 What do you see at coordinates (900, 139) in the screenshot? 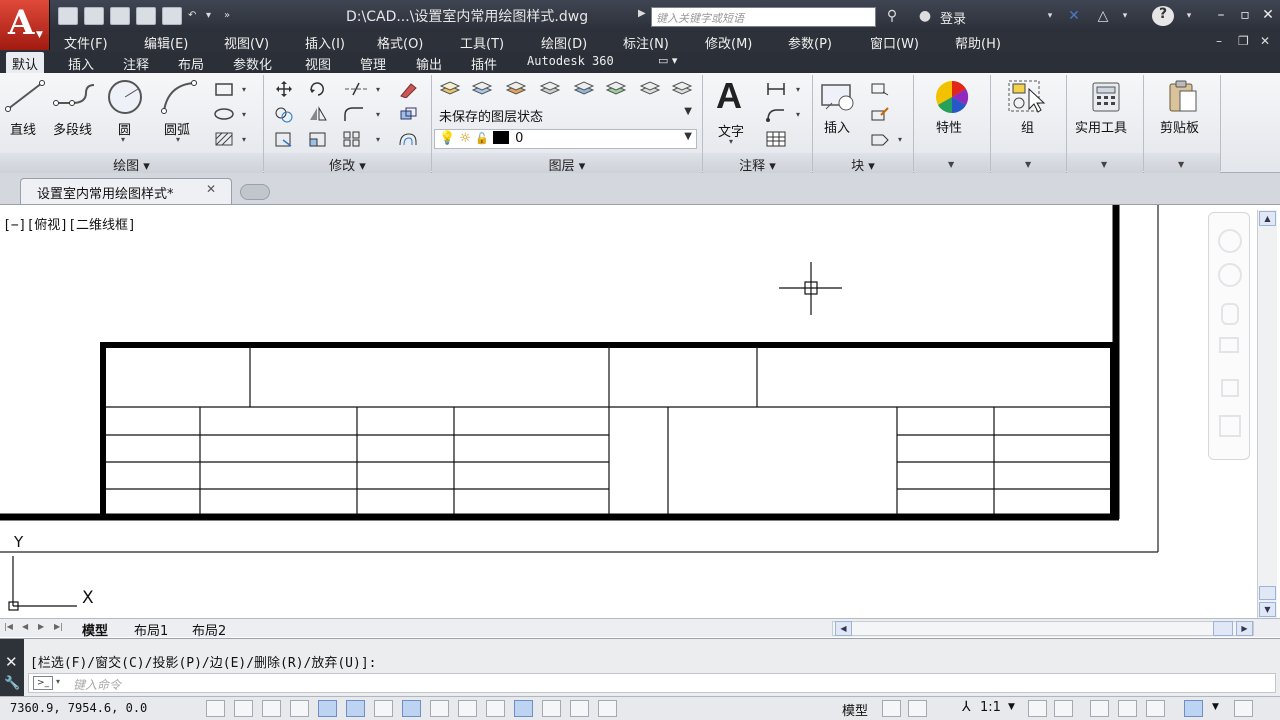
I see `block-attribute-dropdown-icon: ▾` at bounding box center [900, 139].